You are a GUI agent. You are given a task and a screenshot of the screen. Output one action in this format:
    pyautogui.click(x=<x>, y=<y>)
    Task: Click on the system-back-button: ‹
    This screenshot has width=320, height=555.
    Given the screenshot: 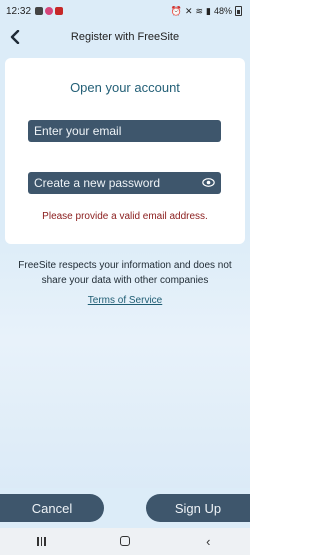 What is the action you would take?
    pyautogui.click(x=208, y=541)
    